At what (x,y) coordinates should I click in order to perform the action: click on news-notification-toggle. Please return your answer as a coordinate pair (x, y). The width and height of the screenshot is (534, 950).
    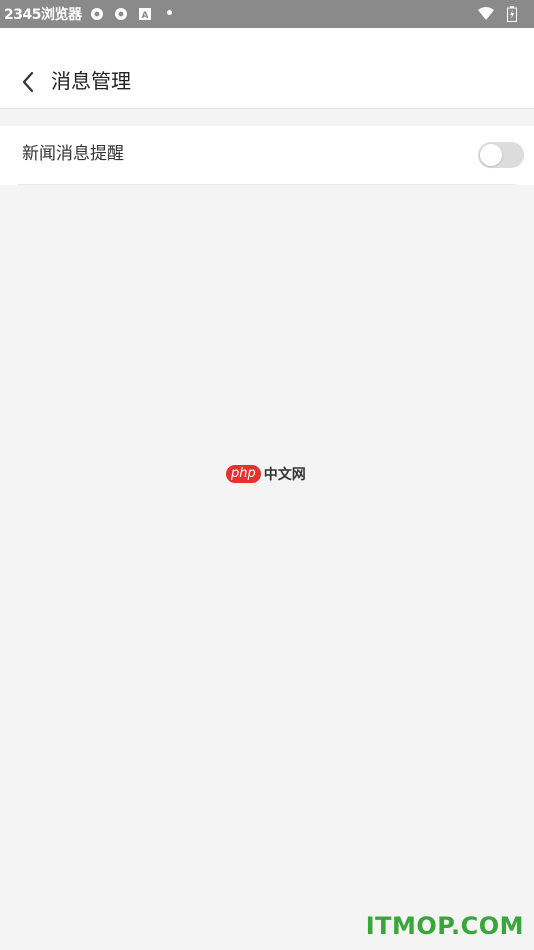
    Looking at the image, I should click on (501, 155).